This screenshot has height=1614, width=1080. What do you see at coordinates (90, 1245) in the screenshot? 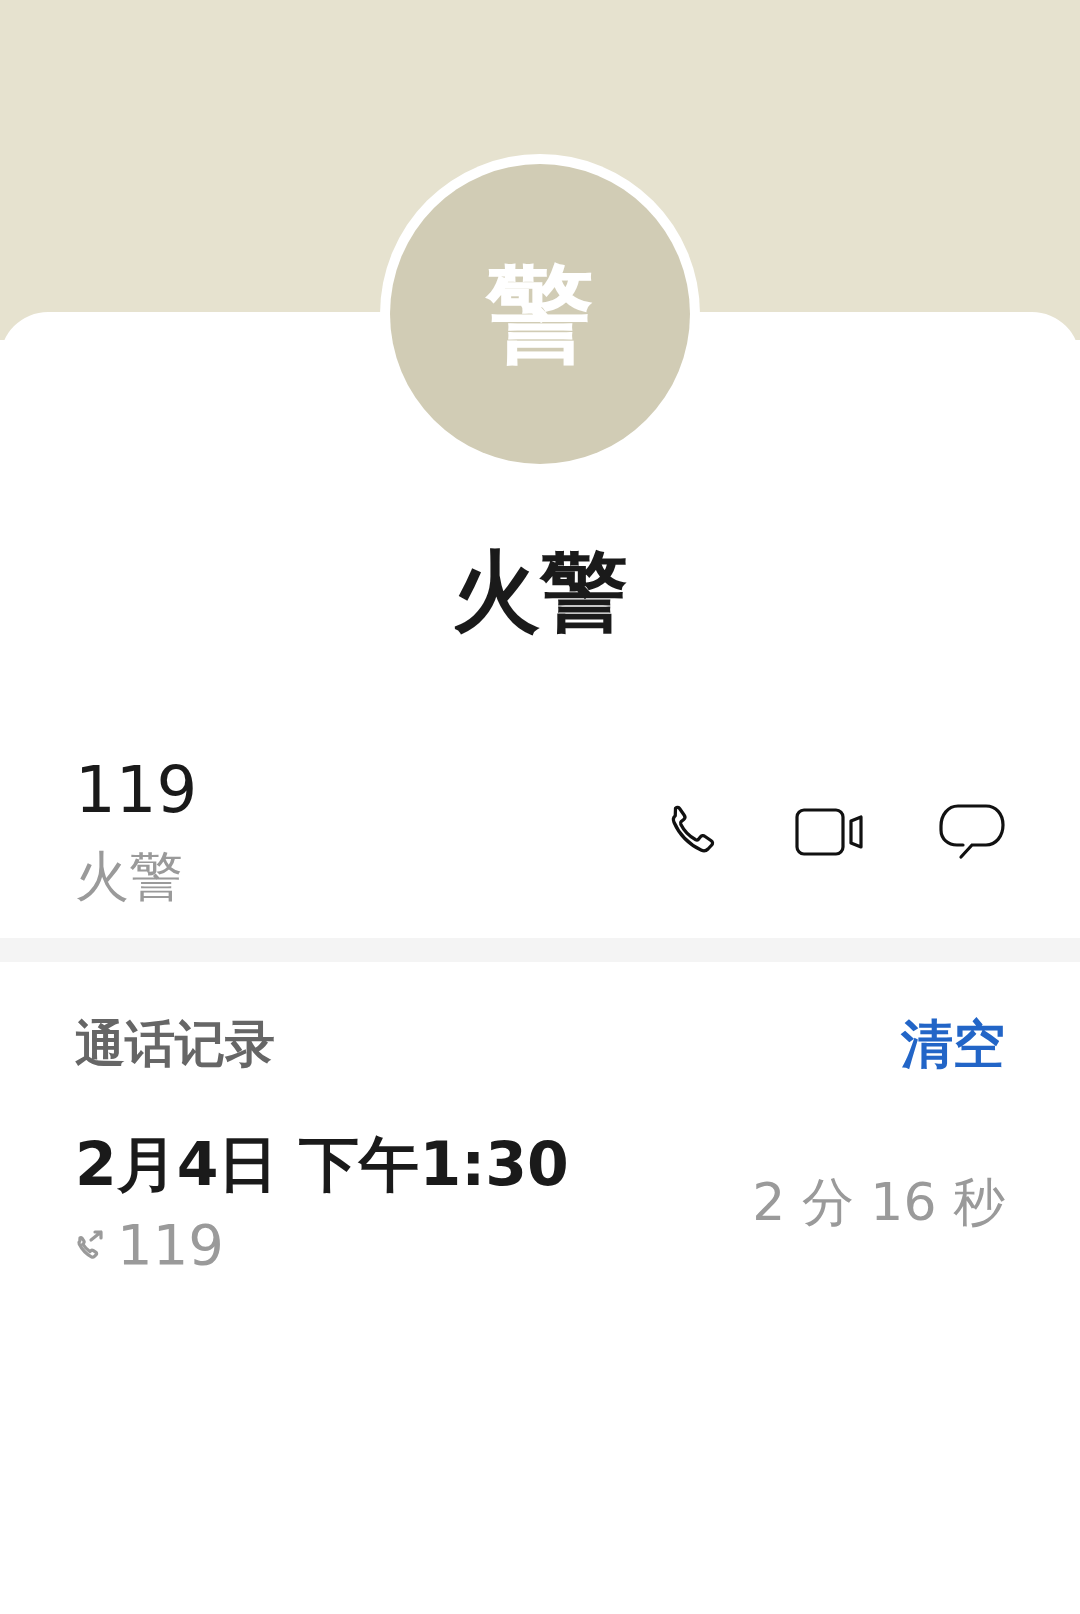
I see `outgoing-call-icon` at bounding box center [90, 1245].